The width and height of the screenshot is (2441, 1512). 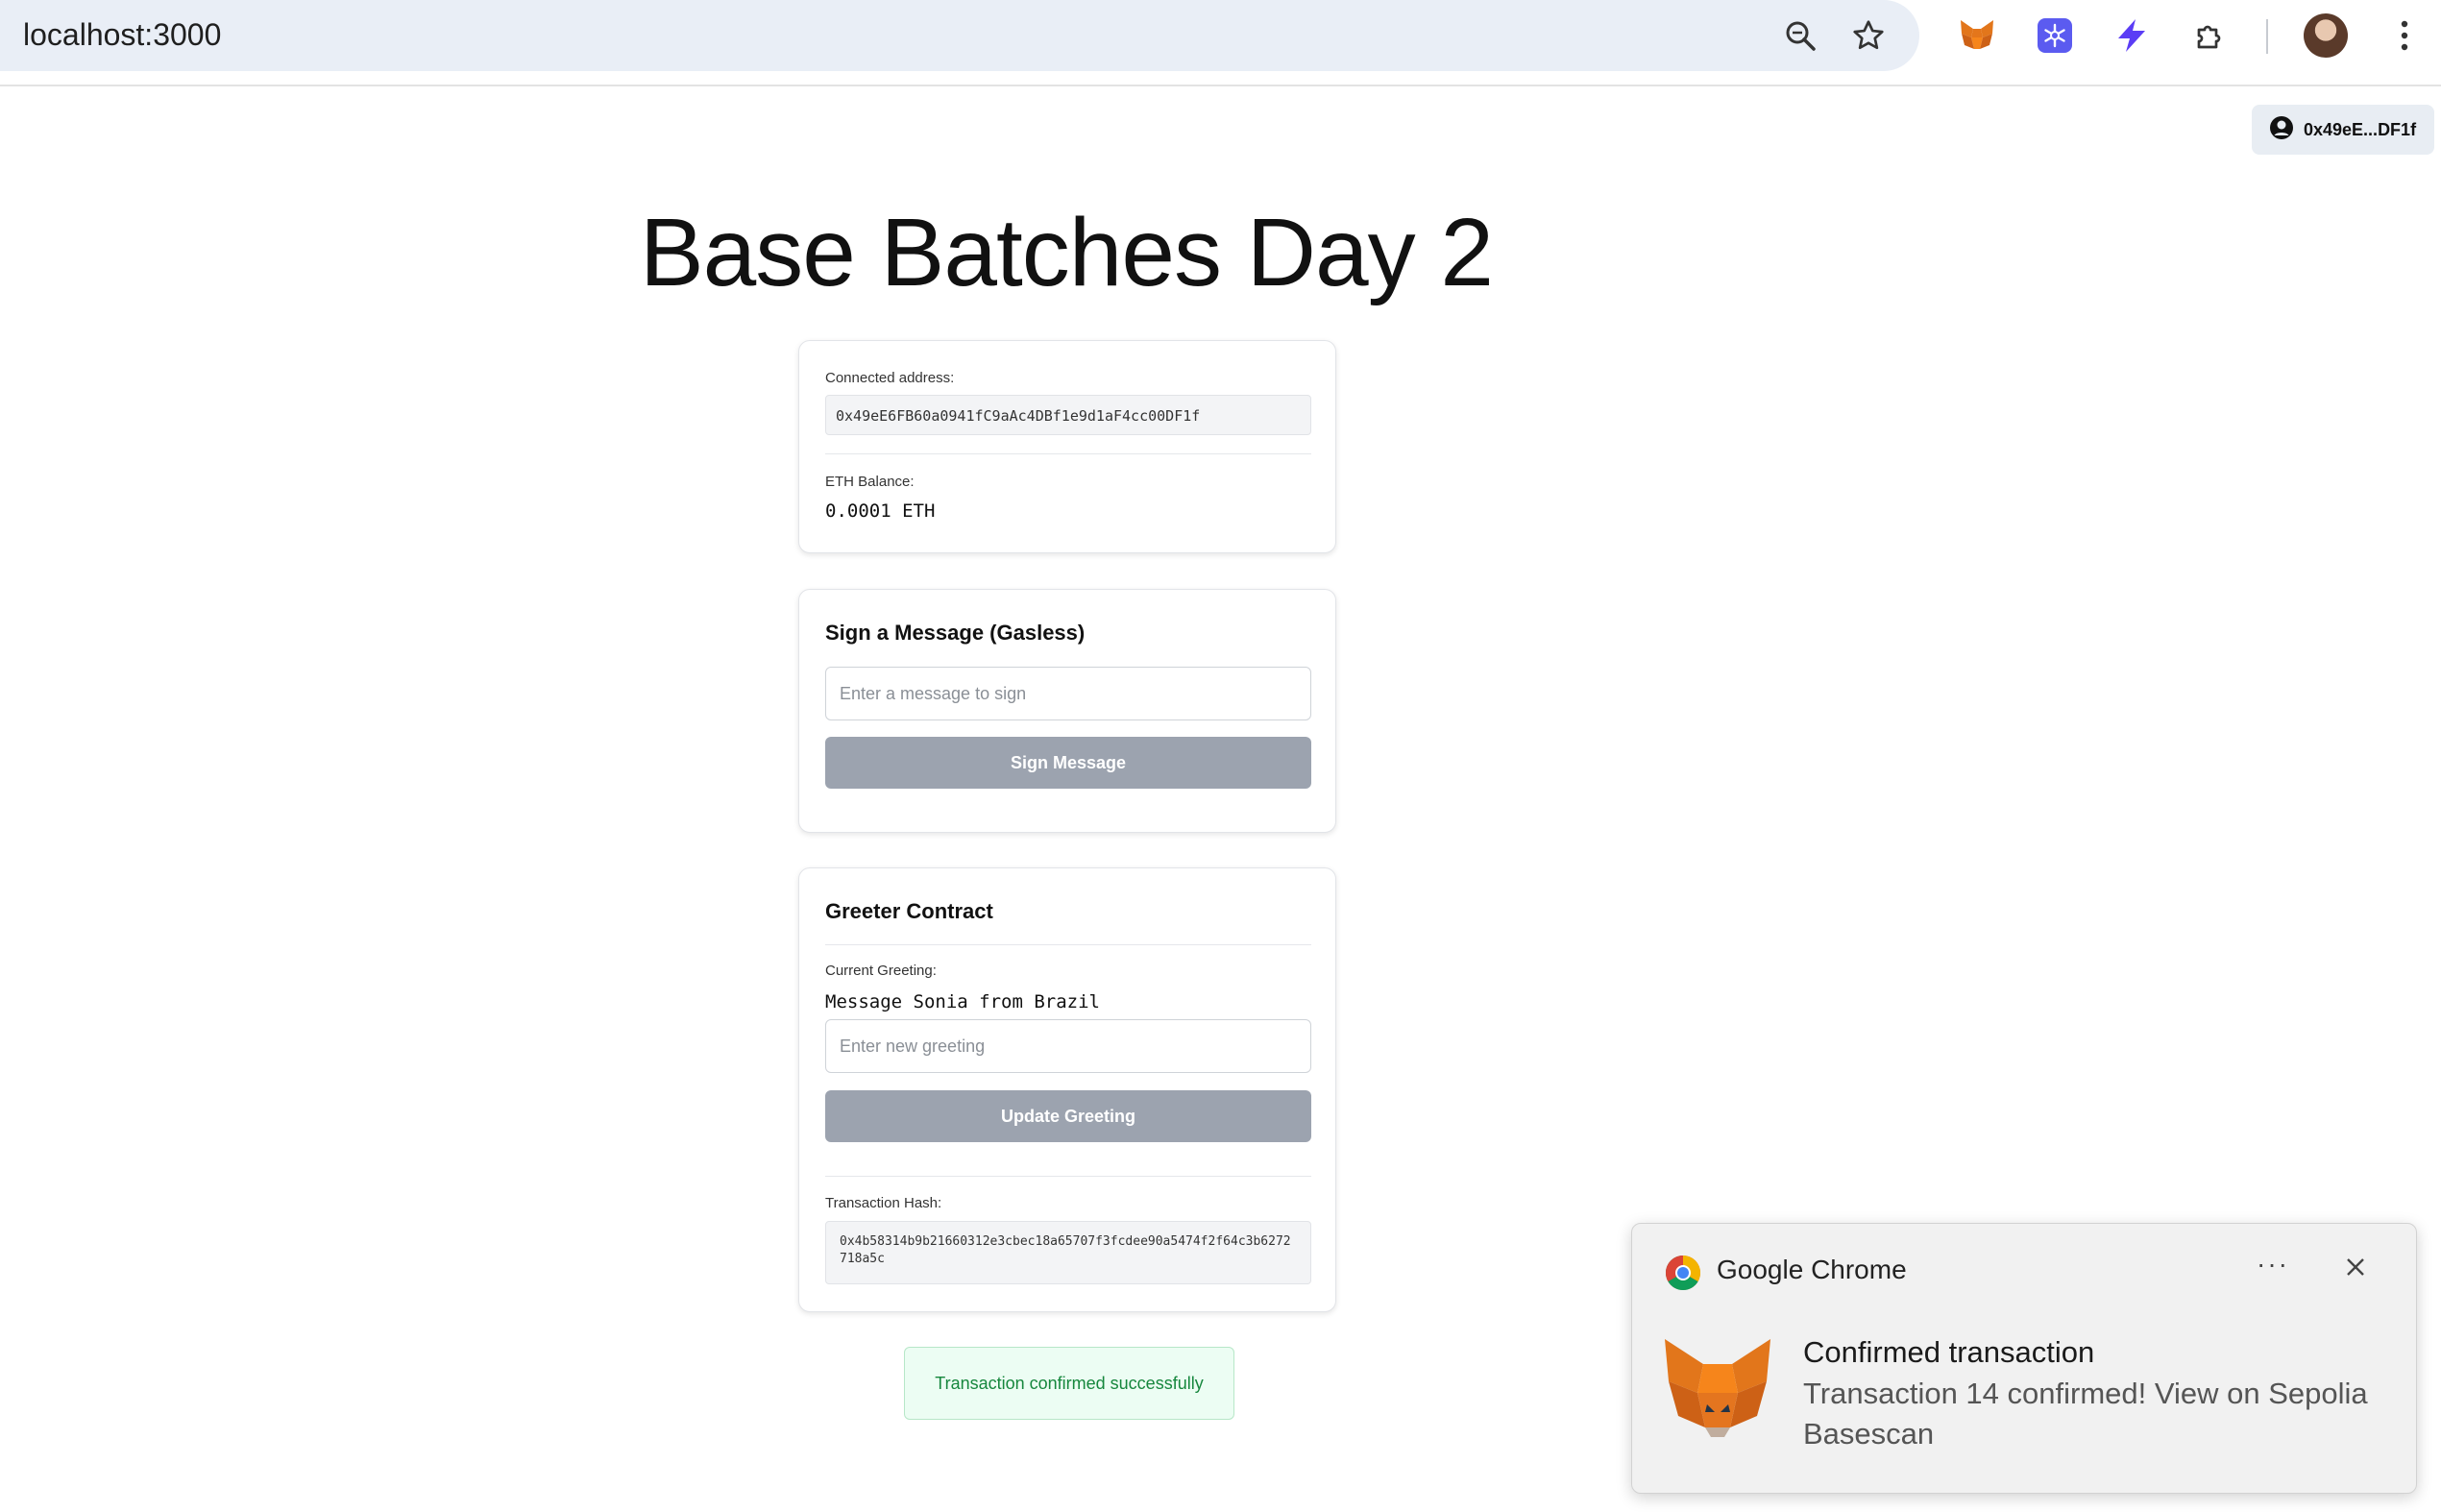 I want to click on wallet-account-button: 0x49eE...DF1f, so click(x=2343, y=130).